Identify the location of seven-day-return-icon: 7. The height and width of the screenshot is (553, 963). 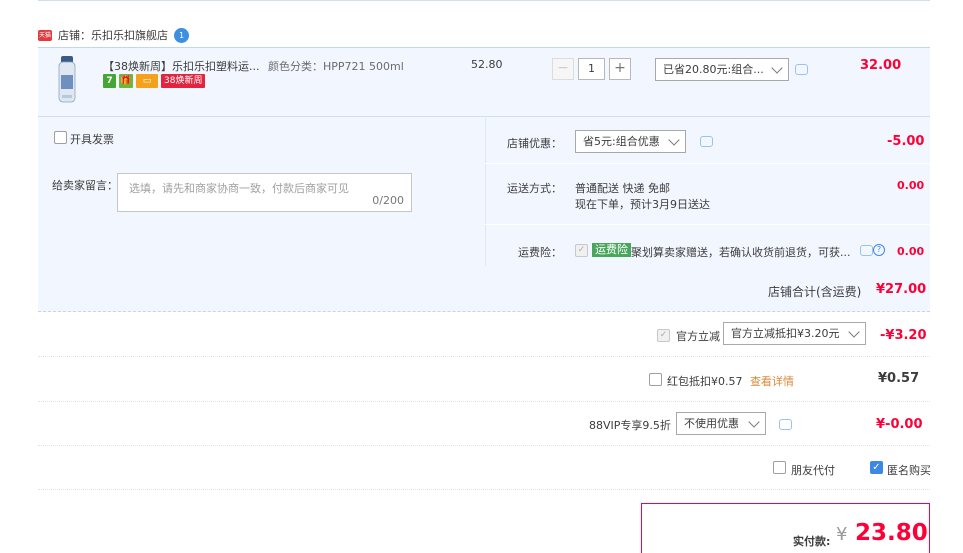
(109, 81).